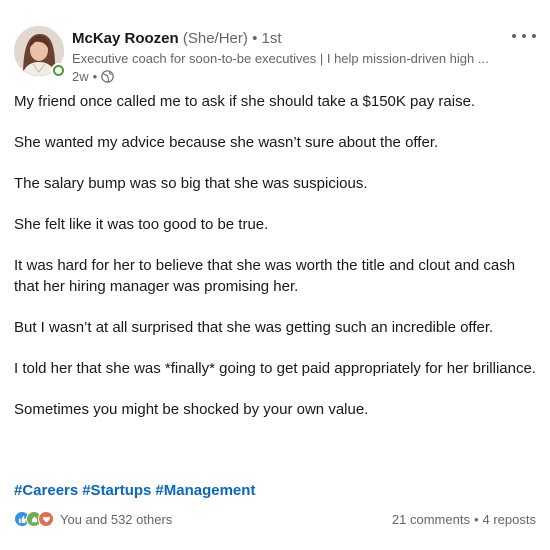 This screenshot has height=550, width=550. Describe the element at coordinates (215, 38) in the screenshot. I see `author-pronouns: (She/Her)` at that location.